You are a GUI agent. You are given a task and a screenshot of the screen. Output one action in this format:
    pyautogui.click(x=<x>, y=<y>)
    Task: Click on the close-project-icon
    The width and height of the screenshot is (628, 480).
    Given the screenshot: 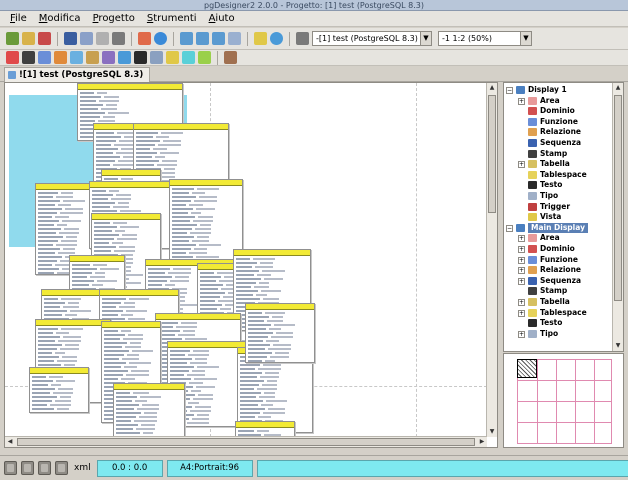 What is the action you would take?
    pyautogui.click(x=44, y=38)
    